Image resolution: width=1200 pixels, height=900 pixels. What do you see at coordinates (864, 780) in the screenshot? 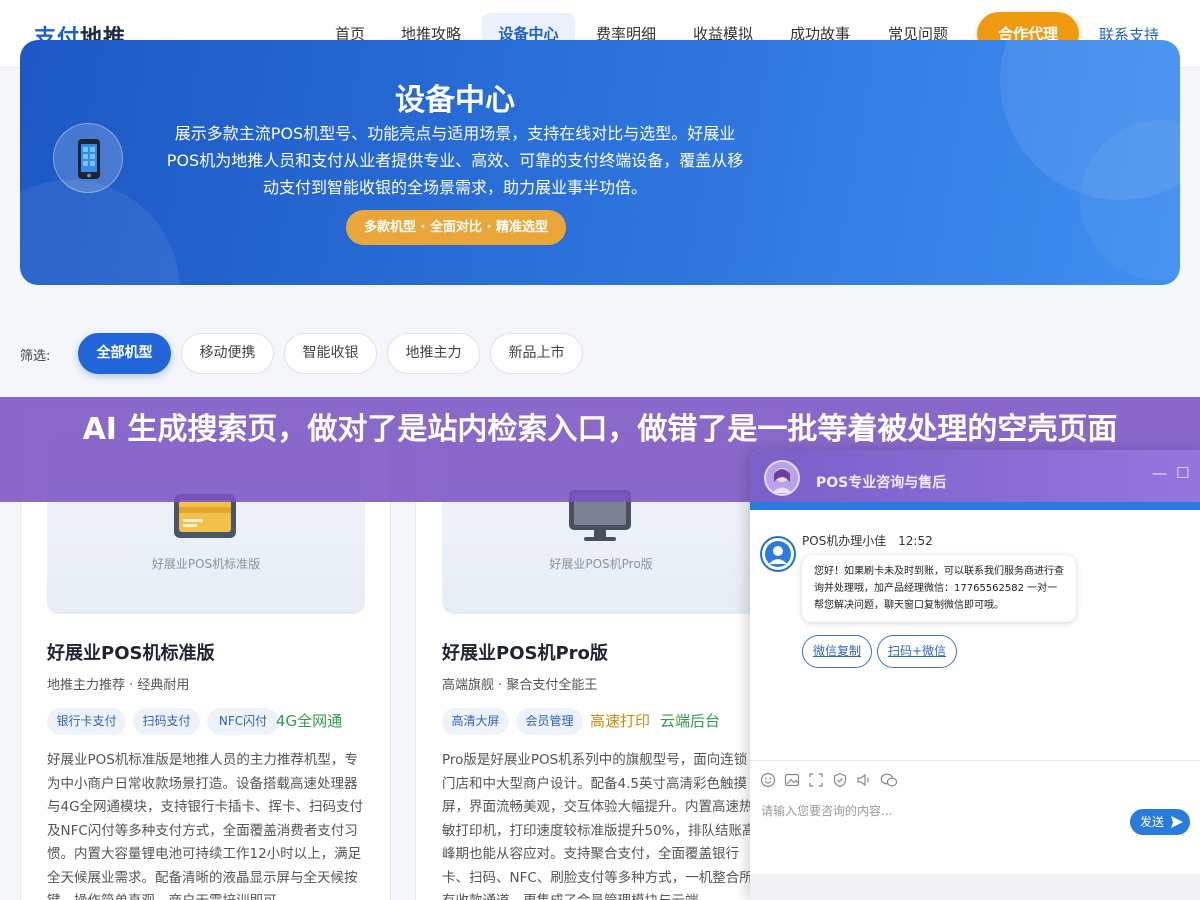
I see `voice-icon` at bounding box center [864, 780].